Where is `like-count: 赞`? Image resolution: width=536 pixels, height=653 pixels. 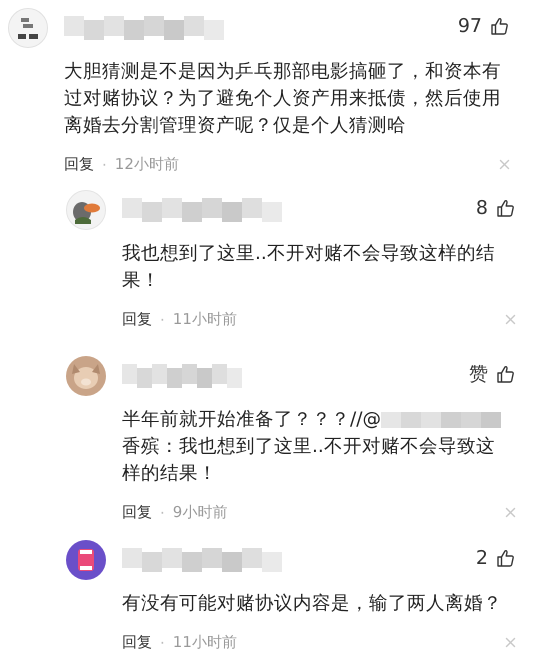
like-count: 赞 is located at coordinates (478, 374).